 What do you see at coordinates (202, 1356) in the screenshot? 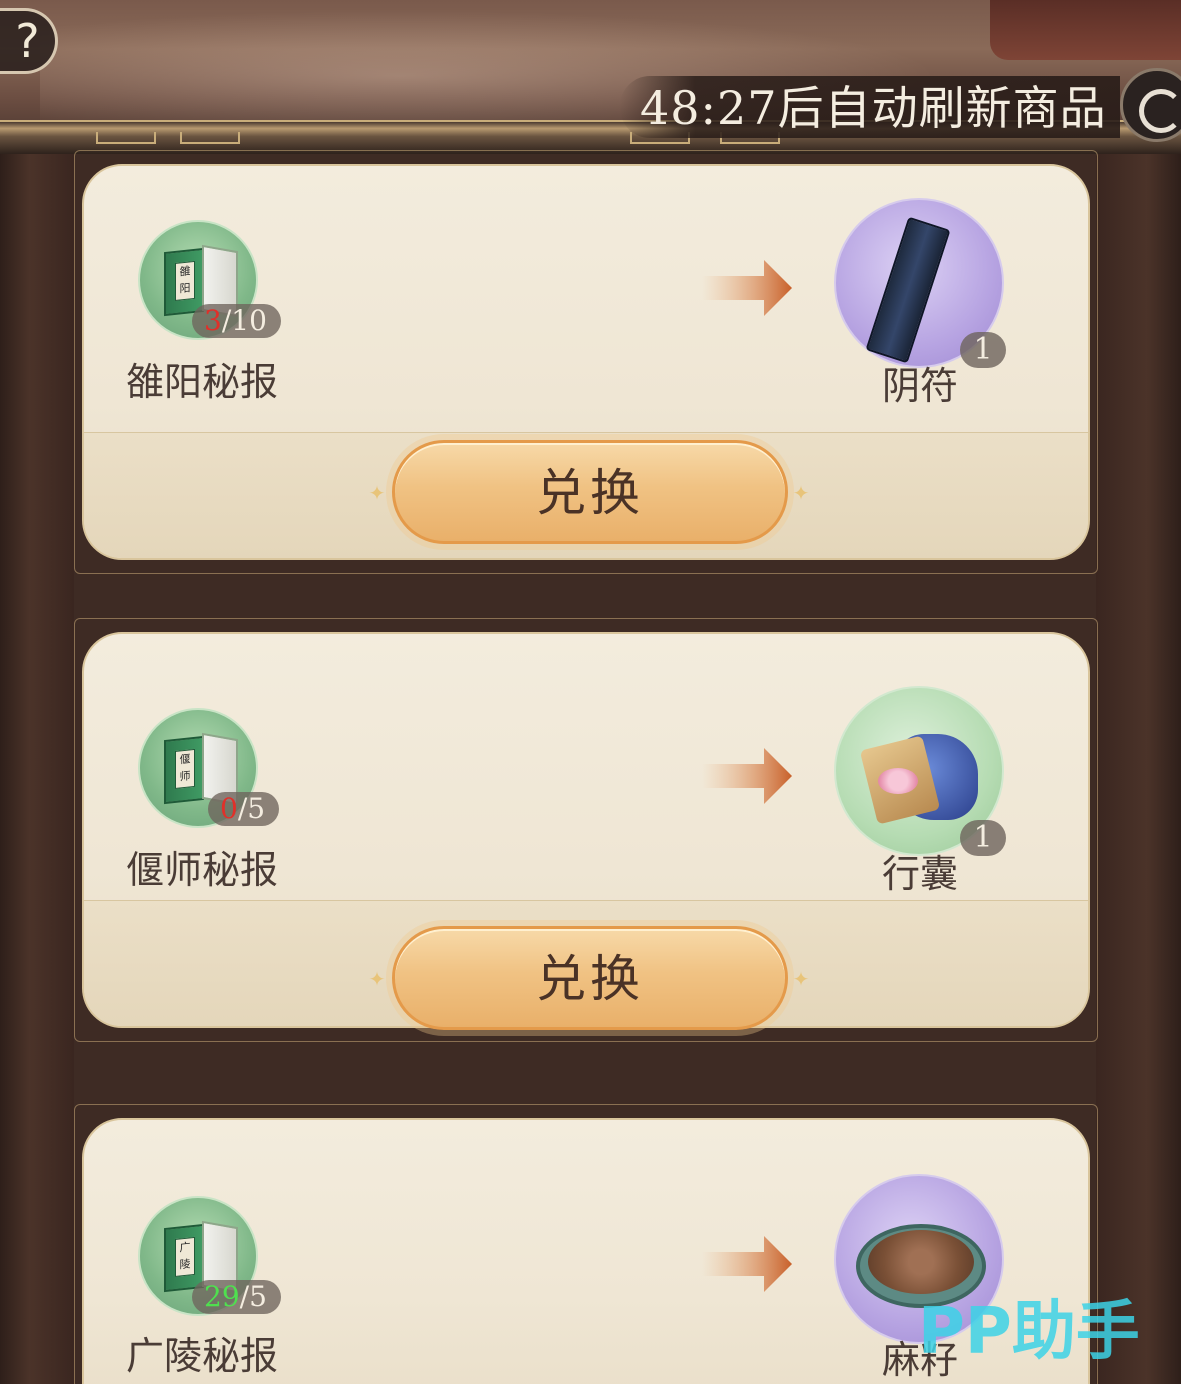
I see `cost-item-name: 广陵秘报` at bounding box center [202, 1356].